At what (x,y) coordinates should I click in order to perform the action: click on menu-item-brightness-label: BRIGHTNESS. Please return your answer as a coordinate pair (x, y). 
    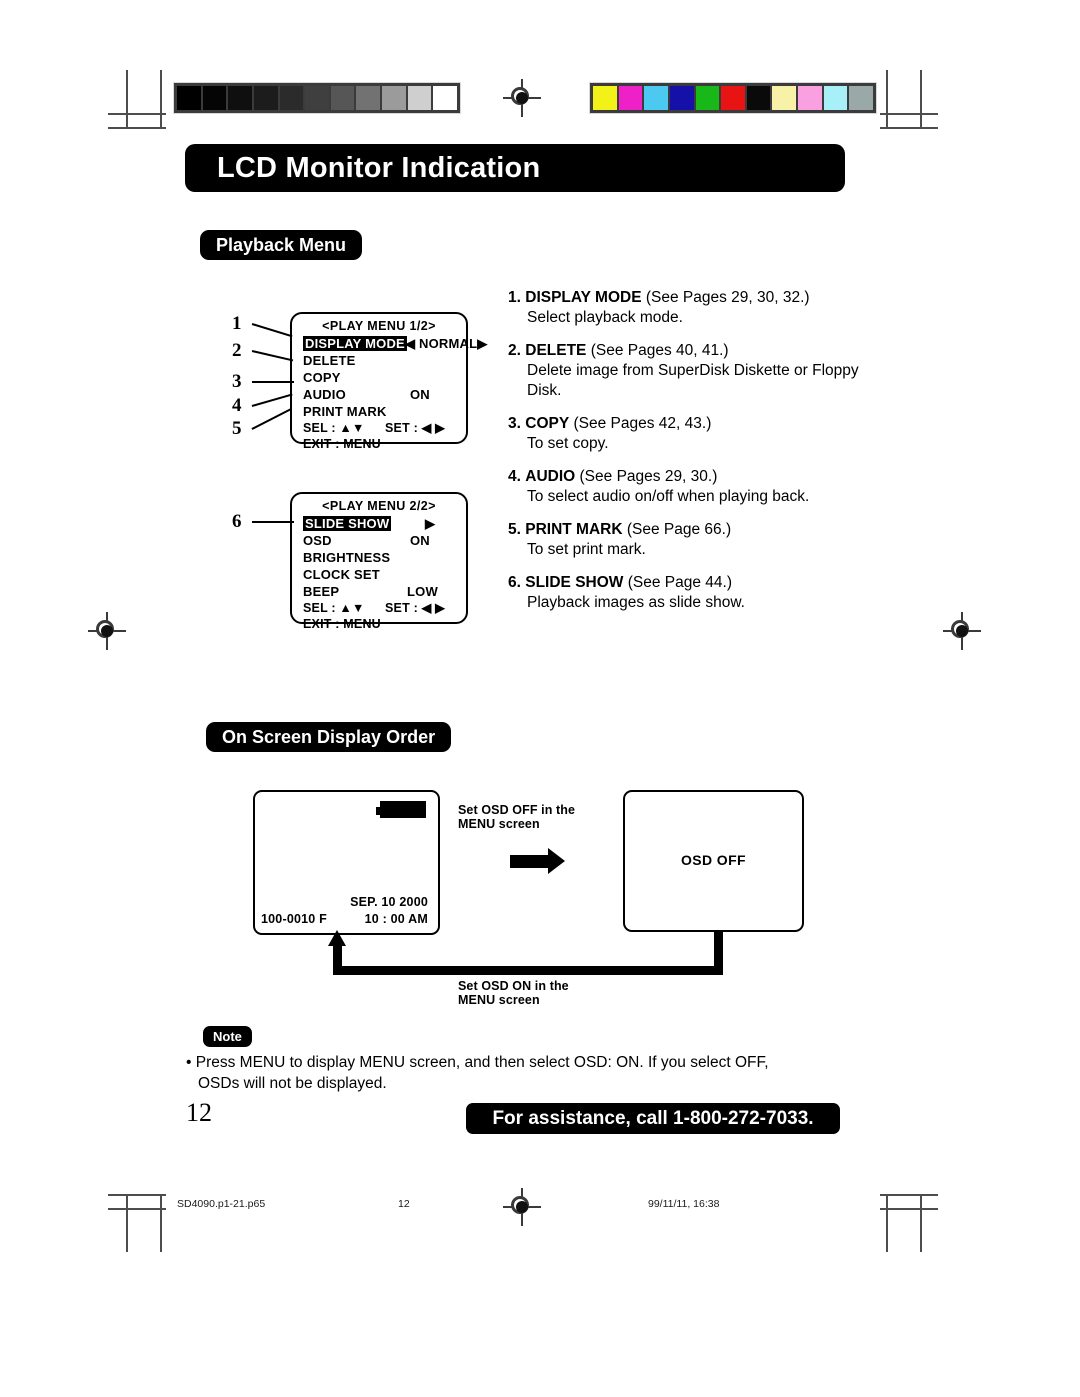
    Looking at the image, I should click on (347, 557).